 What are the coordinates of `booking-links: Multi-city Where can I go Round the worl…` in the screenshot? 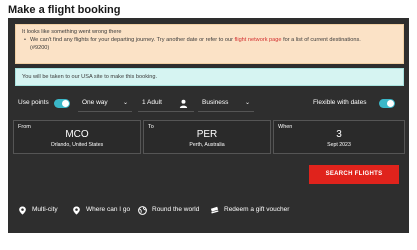 It's located at (208, 210).